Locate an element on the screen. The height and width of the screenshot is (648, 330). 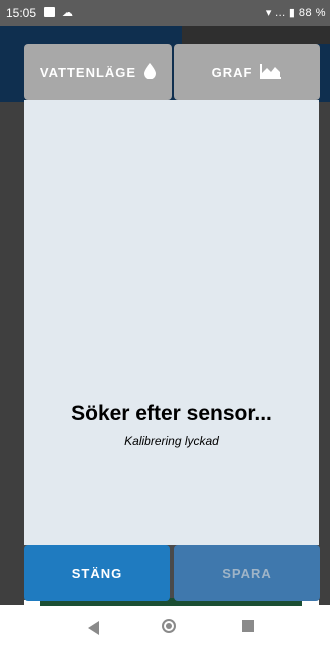
graph-button: GRAF is located at coordinates (247, 72).